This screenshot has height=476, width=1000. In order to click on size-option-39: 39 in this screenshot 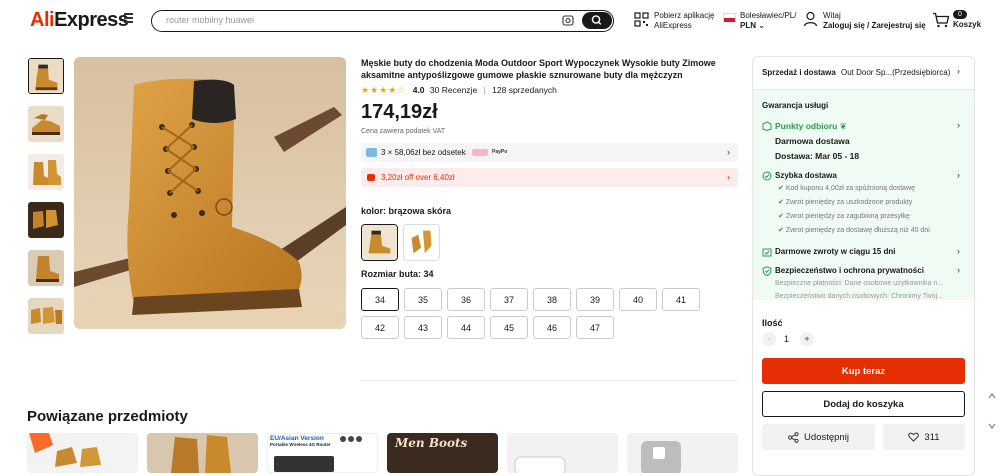, I will do `click(595, 299)`.